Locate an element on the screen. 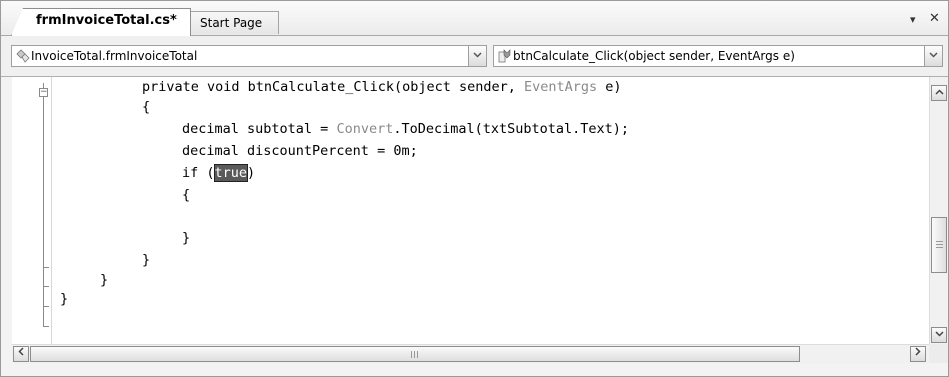 This screenshot has width=949, height=377. collapse-icon: − is located at coordinates (43, 92).